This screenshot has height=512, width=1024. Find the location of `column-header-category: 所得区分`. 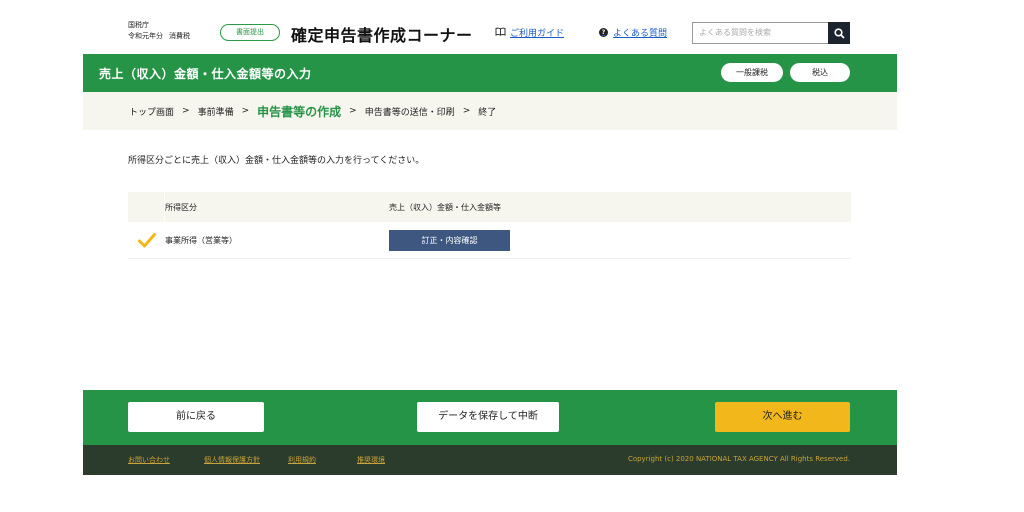

column-header-category: 所得区分 is located at coordinates (181, 207).